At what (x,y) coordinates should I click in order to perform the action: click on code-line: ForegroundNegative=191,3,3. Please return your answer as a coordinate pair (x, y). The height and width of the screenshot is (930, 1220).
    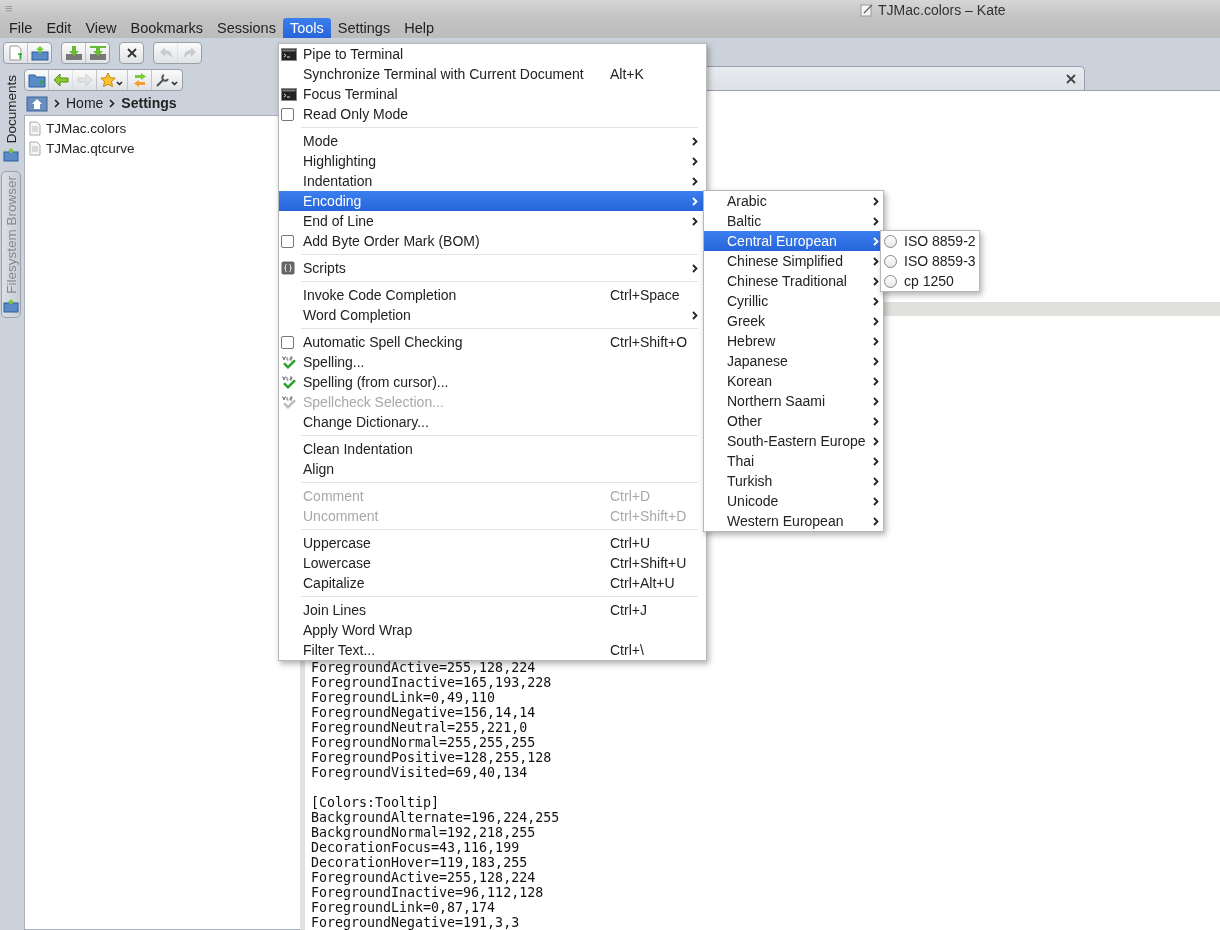
    Looking at the image, I should click on (416, 922).